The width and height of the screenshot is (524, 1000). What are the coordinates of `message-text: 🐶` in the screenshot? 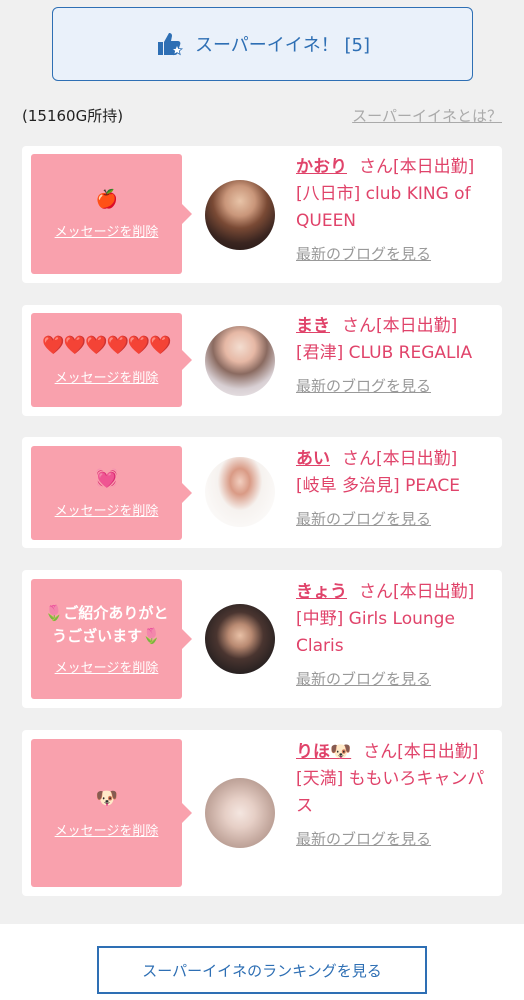 It's located at (106, 798).